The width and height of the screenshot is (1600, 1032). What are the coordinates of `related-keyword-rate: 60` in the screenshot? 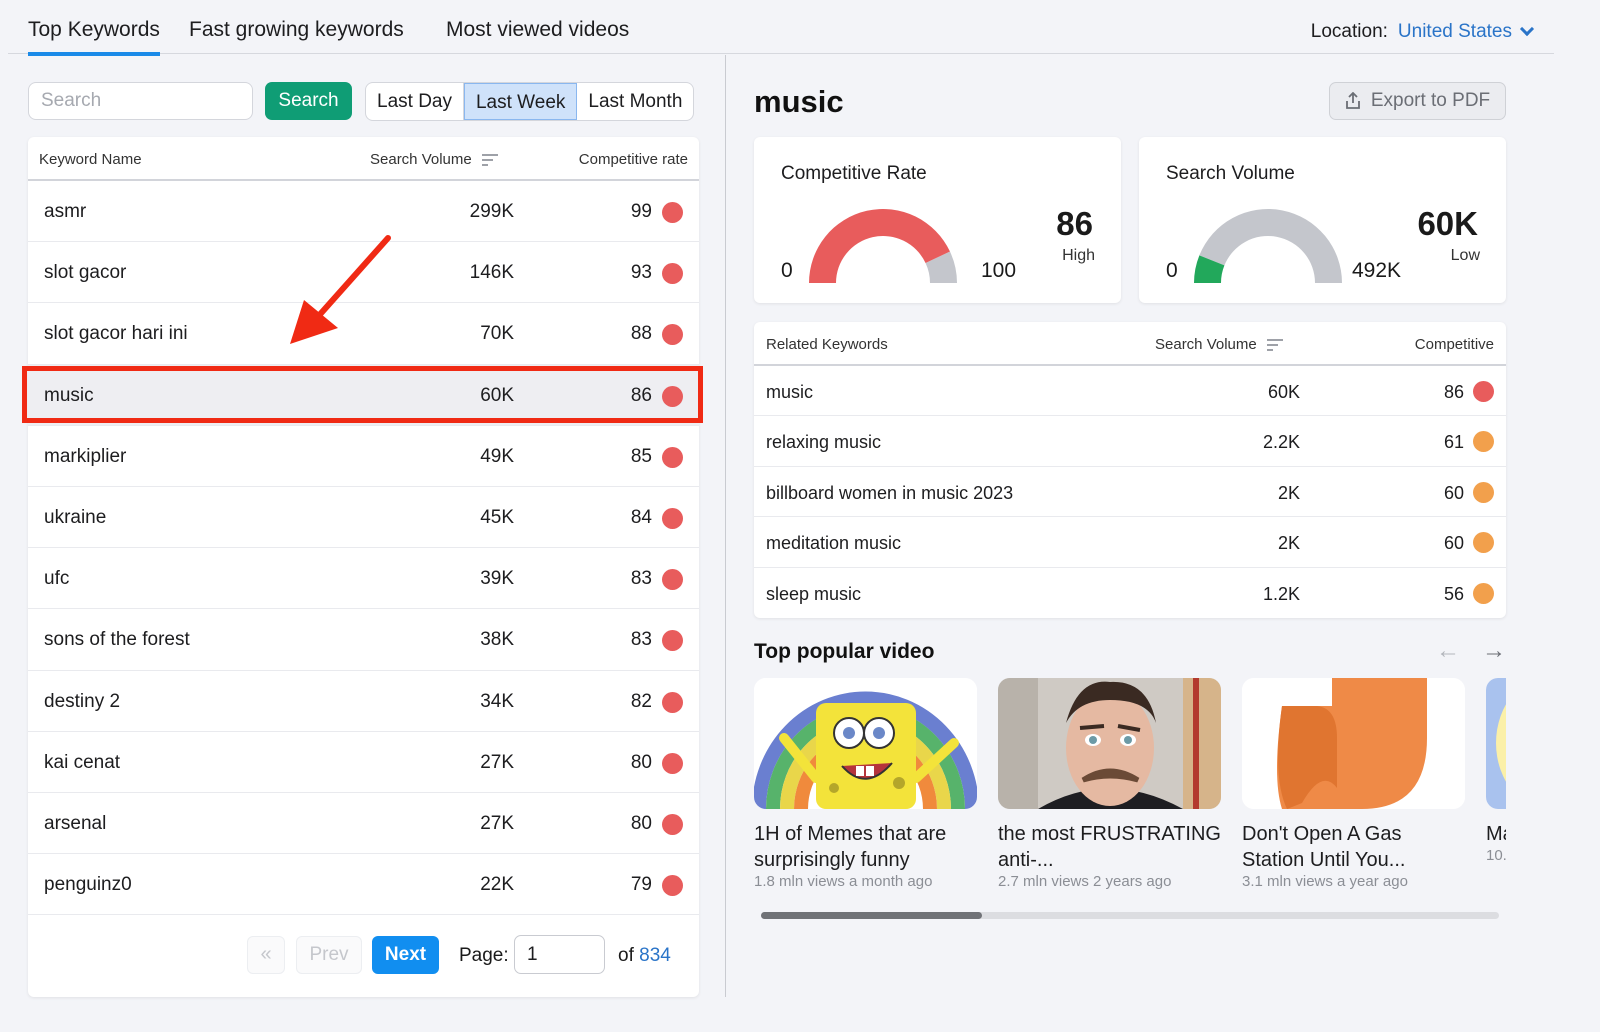 It's located at (1453, 543).